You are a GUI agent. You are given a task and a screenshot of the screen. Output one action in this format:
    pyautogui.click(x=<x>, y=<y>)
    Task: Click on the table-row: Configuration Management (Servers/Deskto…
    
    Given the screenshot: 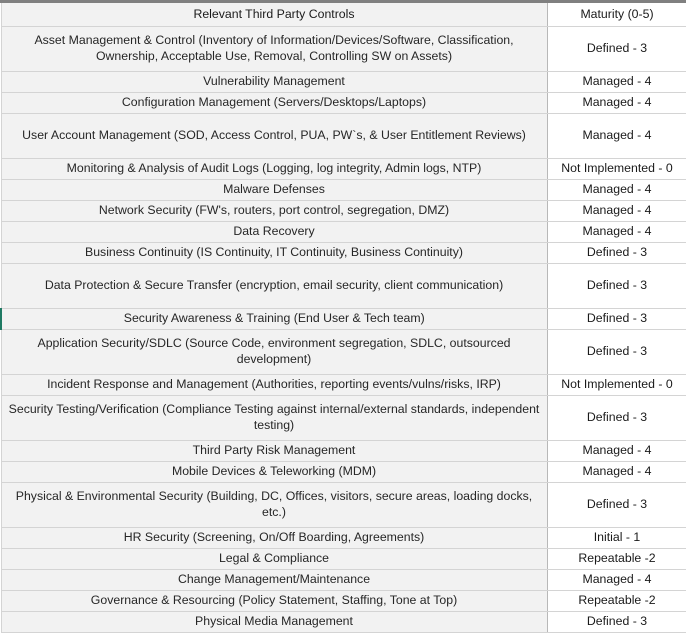 What is the action you would take?
    pyautogui.click(x=343, y=103)
    